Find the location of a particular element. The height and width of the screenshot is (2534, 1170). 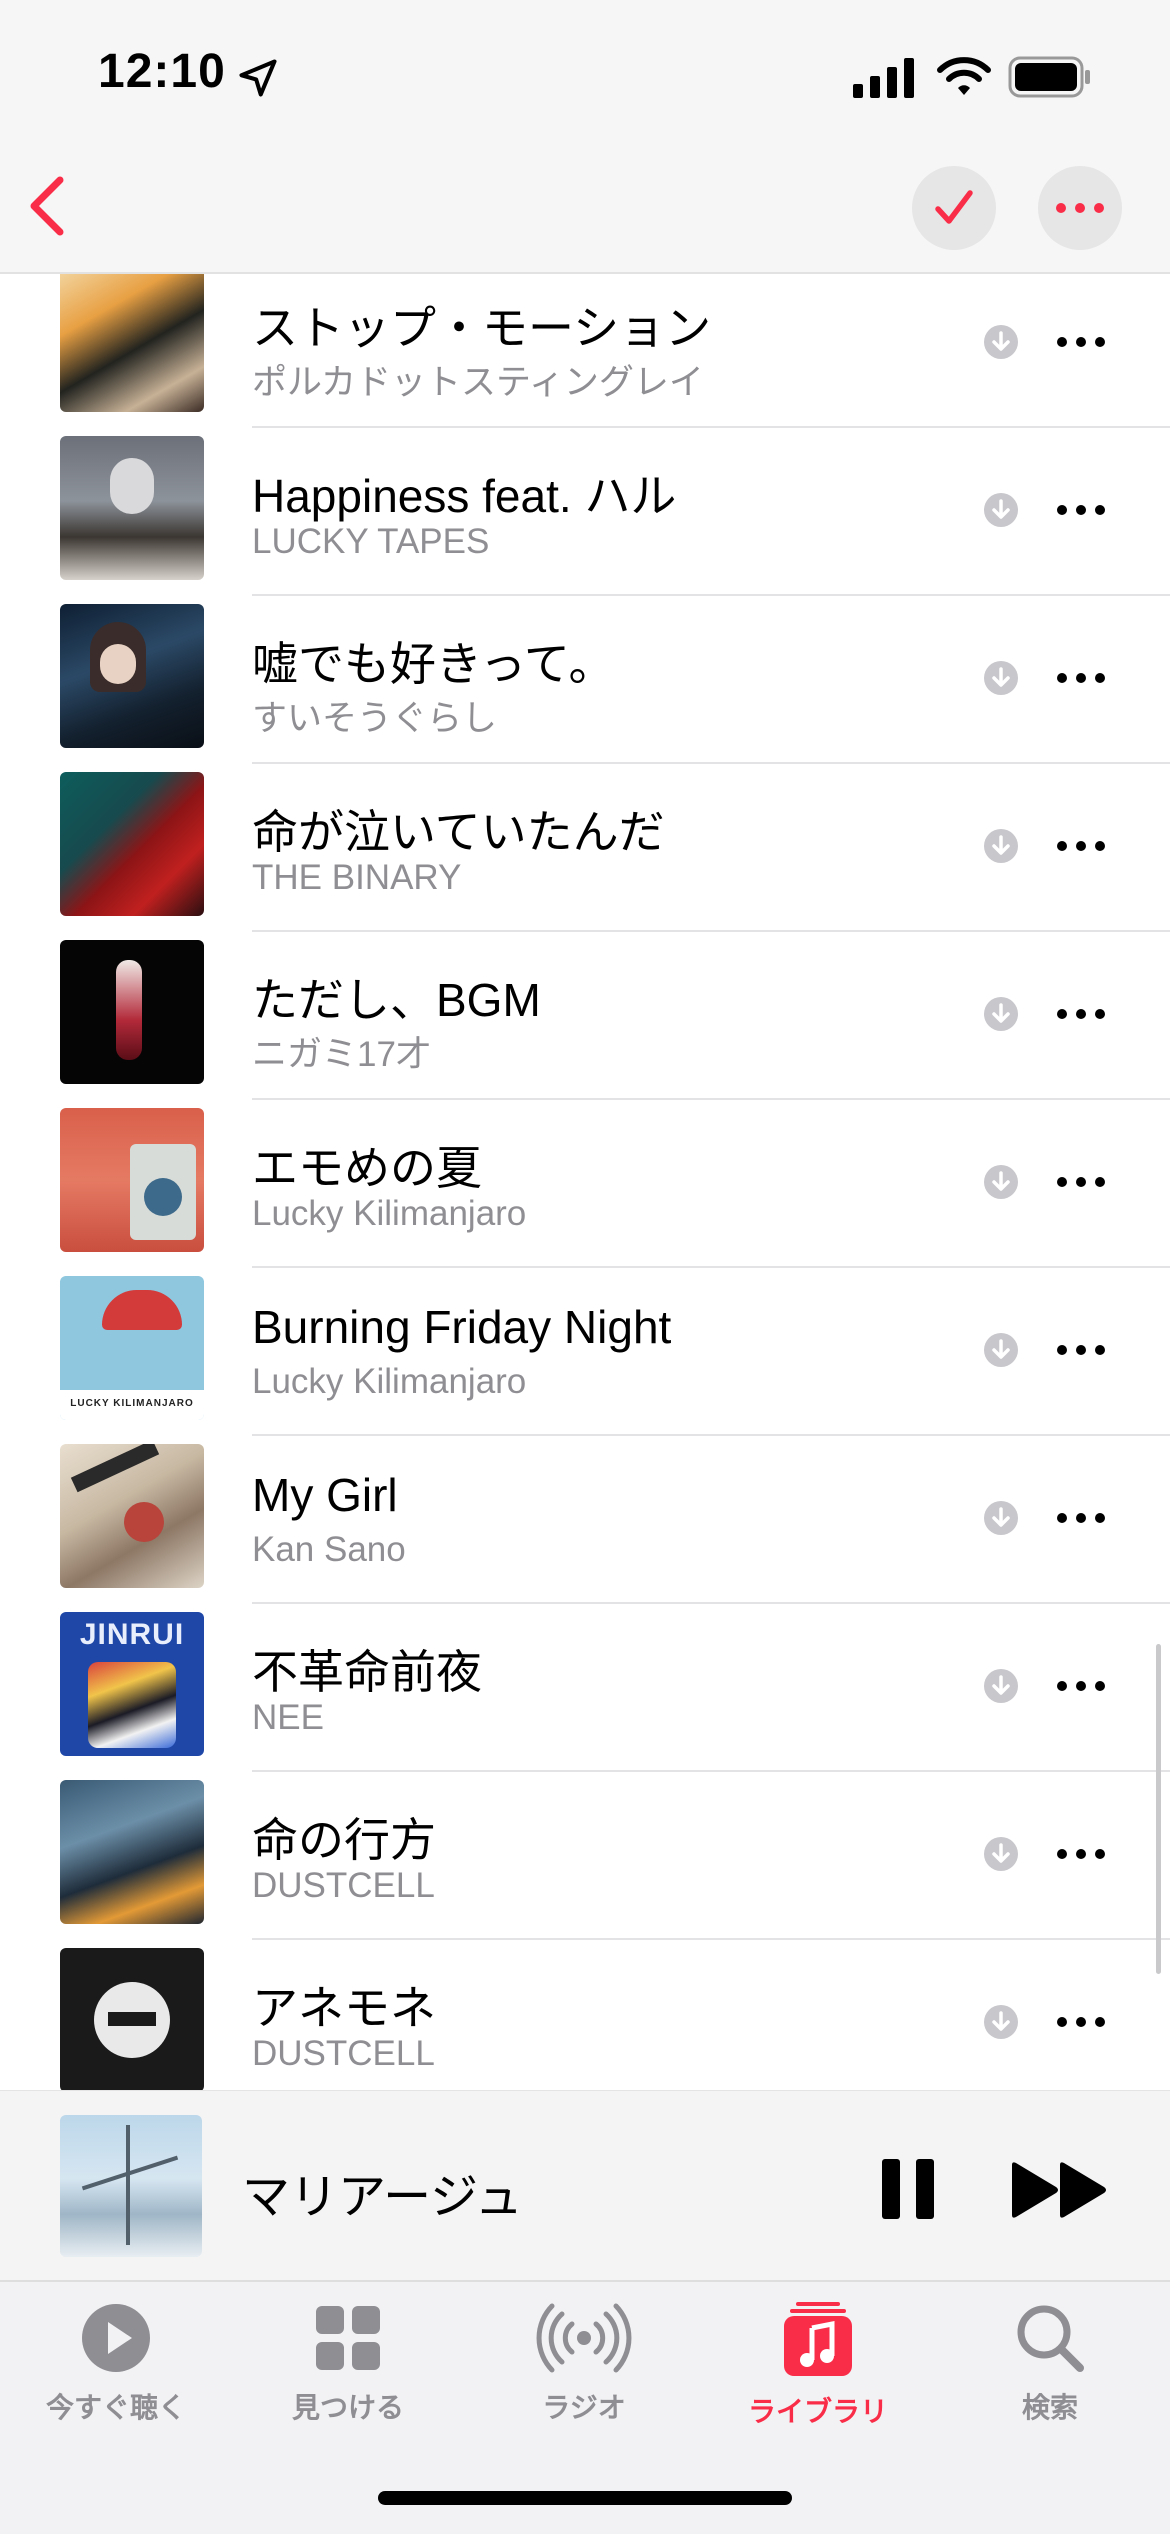

song-row: 命が泣いていたんだ THE BINARY is located at coordinates (585, 848).